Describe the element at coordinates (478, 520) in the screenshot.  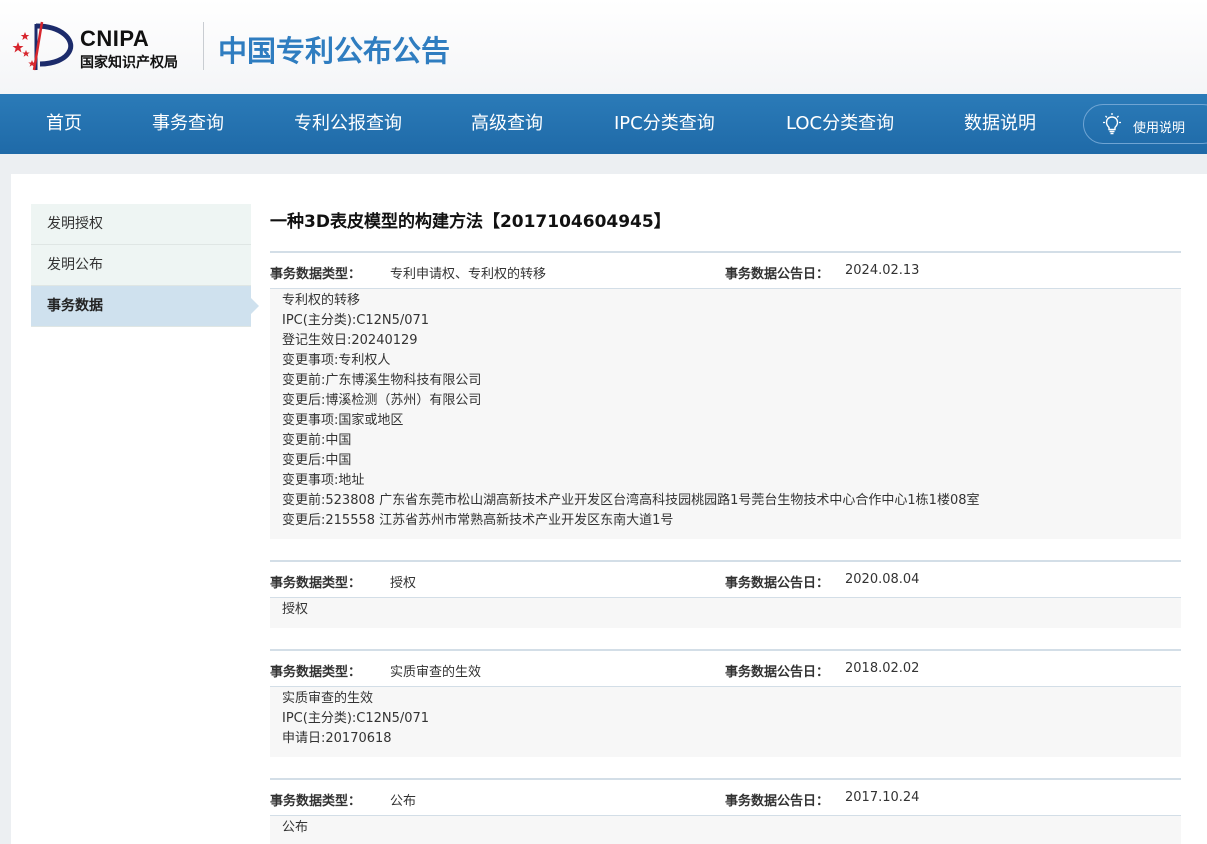
I see `record-line: 变更后:215558 江苏省苏州市常熟高新技术产业开发区东南大道1号` at that location.